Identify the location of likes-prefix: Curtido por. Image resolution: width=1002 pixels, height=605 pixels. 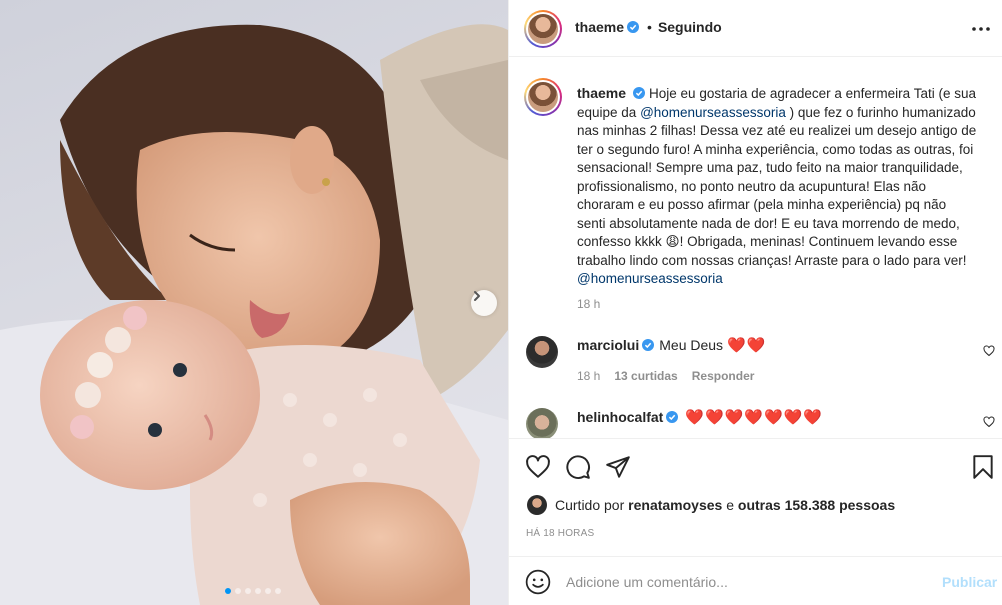
(592, 505).